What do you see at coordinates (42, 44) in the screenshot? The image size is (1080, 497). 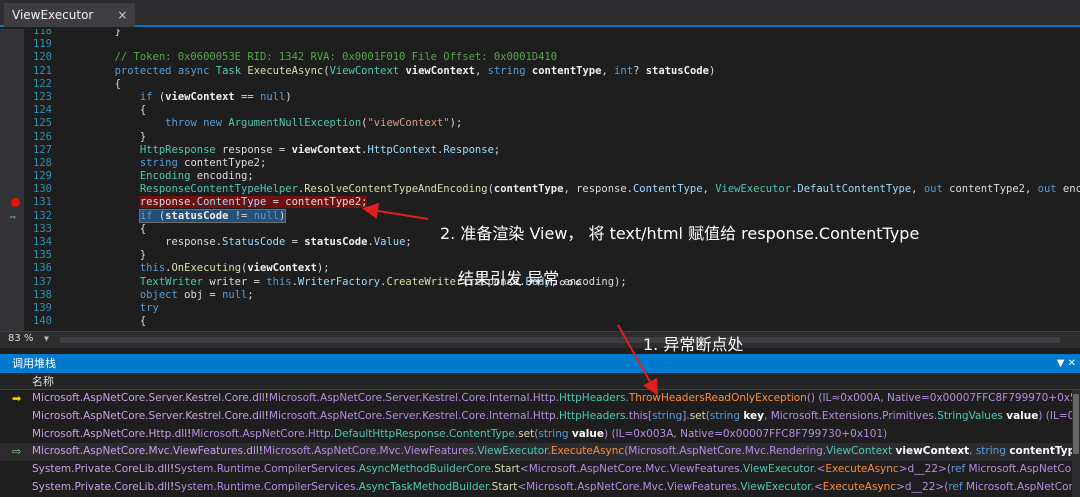 I see `line-number: 119` at bounding box center [42, 44].